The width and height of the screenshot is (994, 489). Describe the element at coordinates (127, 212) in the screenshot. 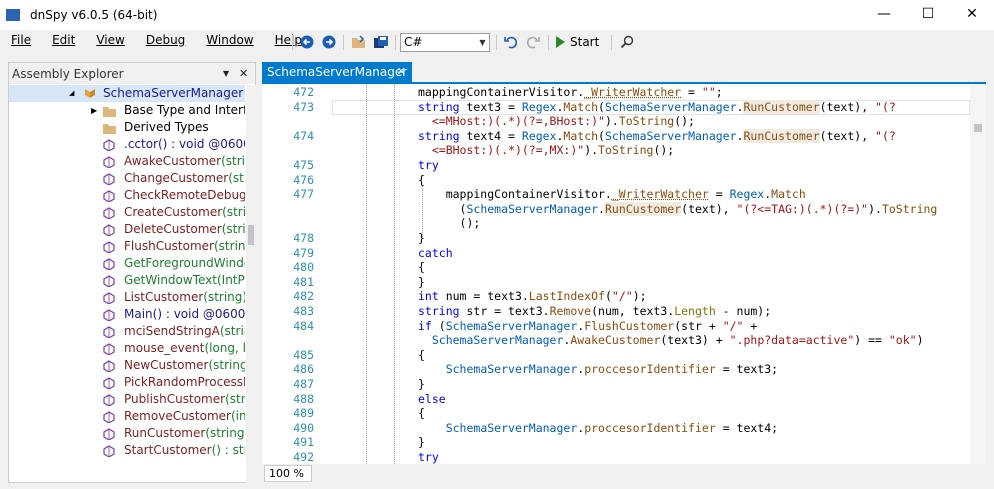

I see `tree-node-method: CreateCustomer(string` at that location.